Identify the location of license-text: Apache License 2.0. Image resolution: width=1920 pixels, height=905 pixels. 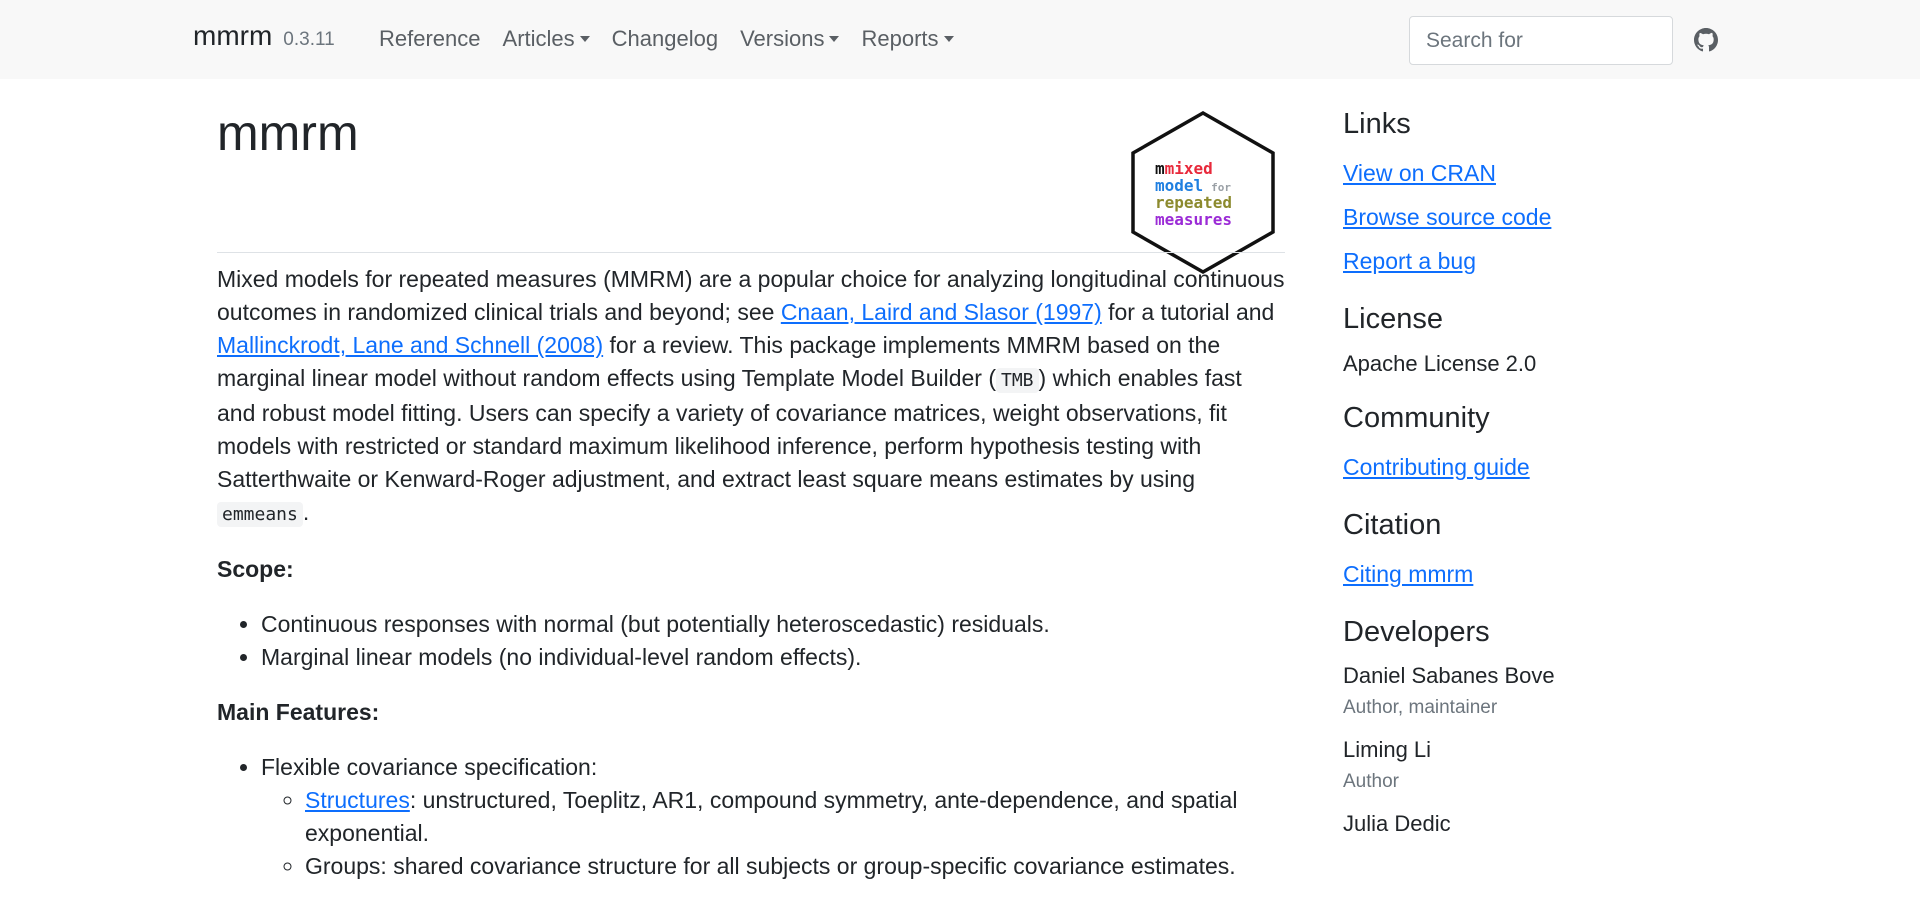
(1440, 363).